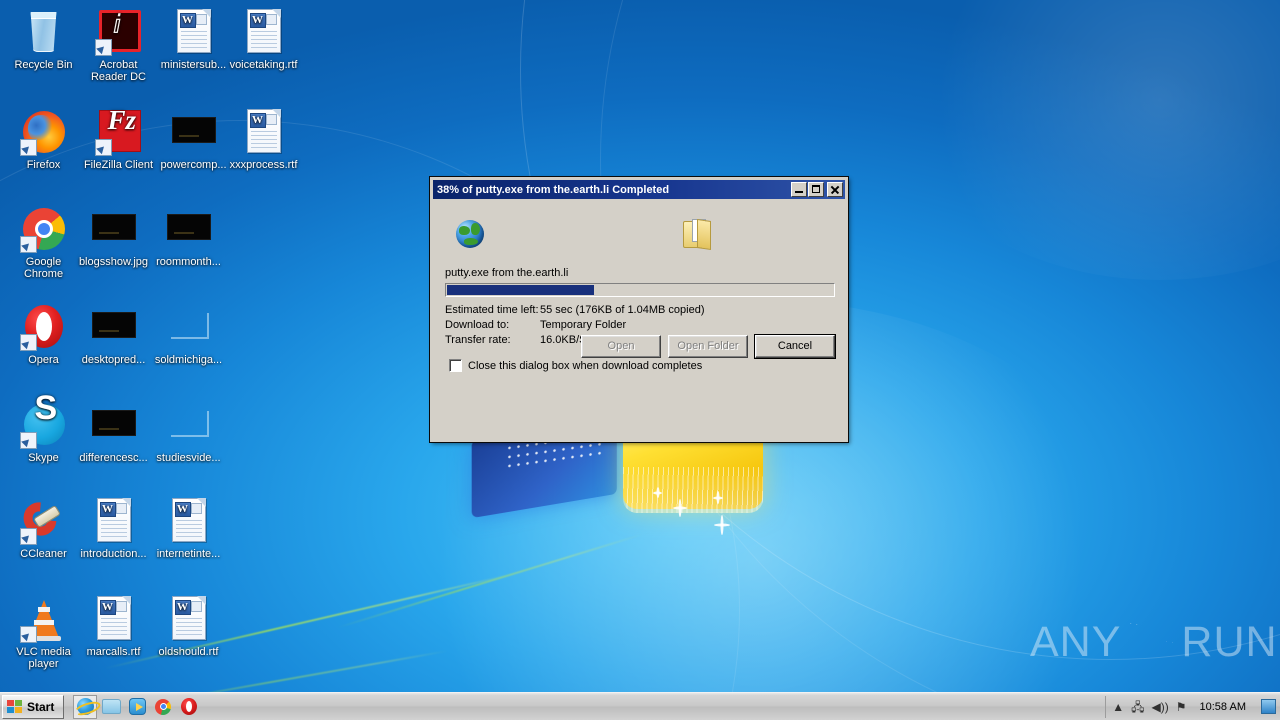 The height and width of the screenshot is (720, 1280). I want to click on taskbar-clock: 10:58 AM, so click(1223, 707).